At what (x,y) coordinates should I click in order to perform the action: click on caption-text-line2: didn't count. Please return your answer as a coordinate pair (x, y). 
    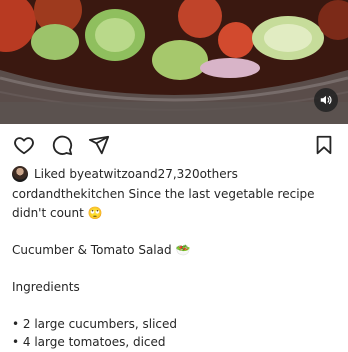
    Looking at the image, I should click on (50, 212).